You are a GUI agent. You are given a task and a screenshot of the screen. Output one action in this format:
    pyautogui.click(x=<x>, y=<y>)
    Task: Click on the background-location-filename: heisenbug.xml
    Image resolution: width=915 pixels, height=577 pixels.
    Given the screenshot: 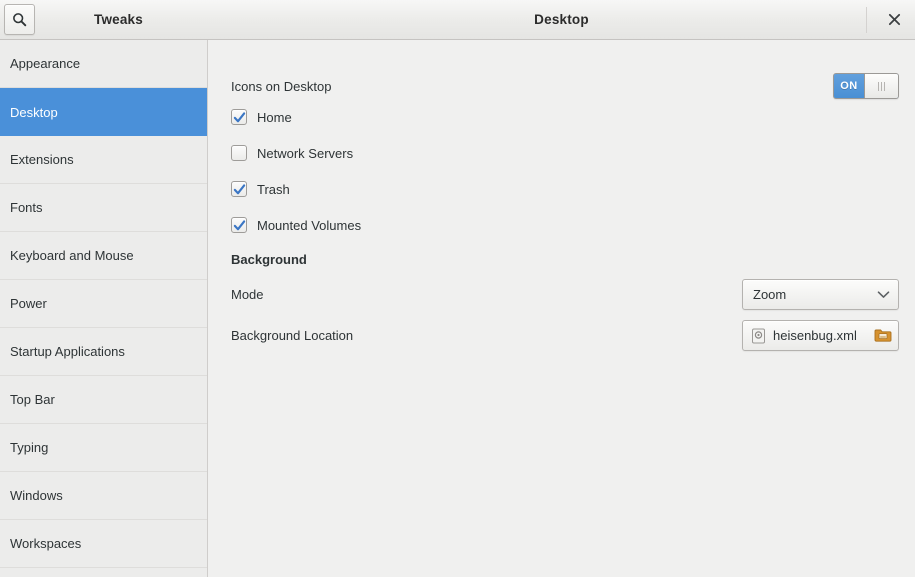 What is the action you would take?
    pyautogui.click(x=815, y=335)
    